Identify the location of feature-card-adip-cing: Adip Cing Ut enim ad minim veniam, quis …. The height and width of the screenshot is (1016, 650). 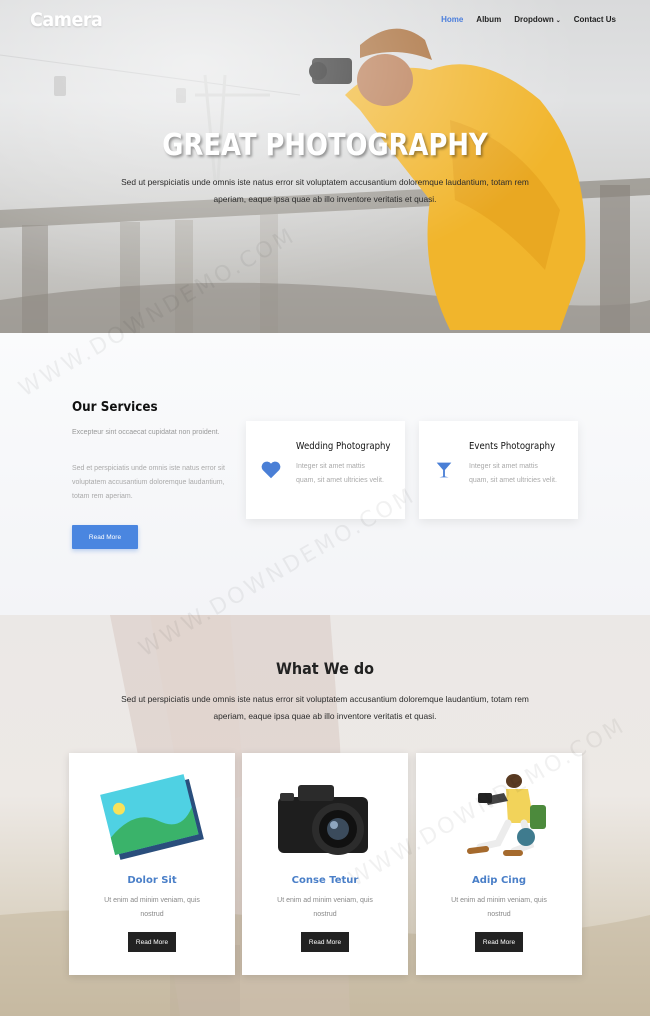
(499, 864).